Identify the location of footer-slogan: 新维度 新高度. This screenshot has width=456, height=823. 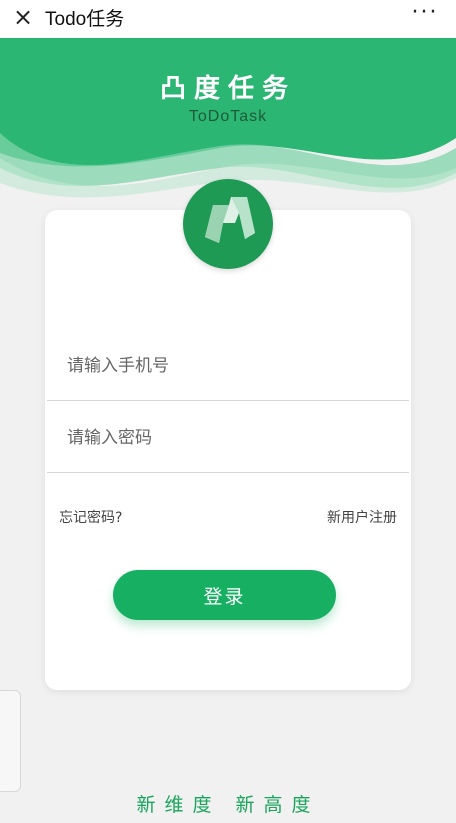
(228, 805).